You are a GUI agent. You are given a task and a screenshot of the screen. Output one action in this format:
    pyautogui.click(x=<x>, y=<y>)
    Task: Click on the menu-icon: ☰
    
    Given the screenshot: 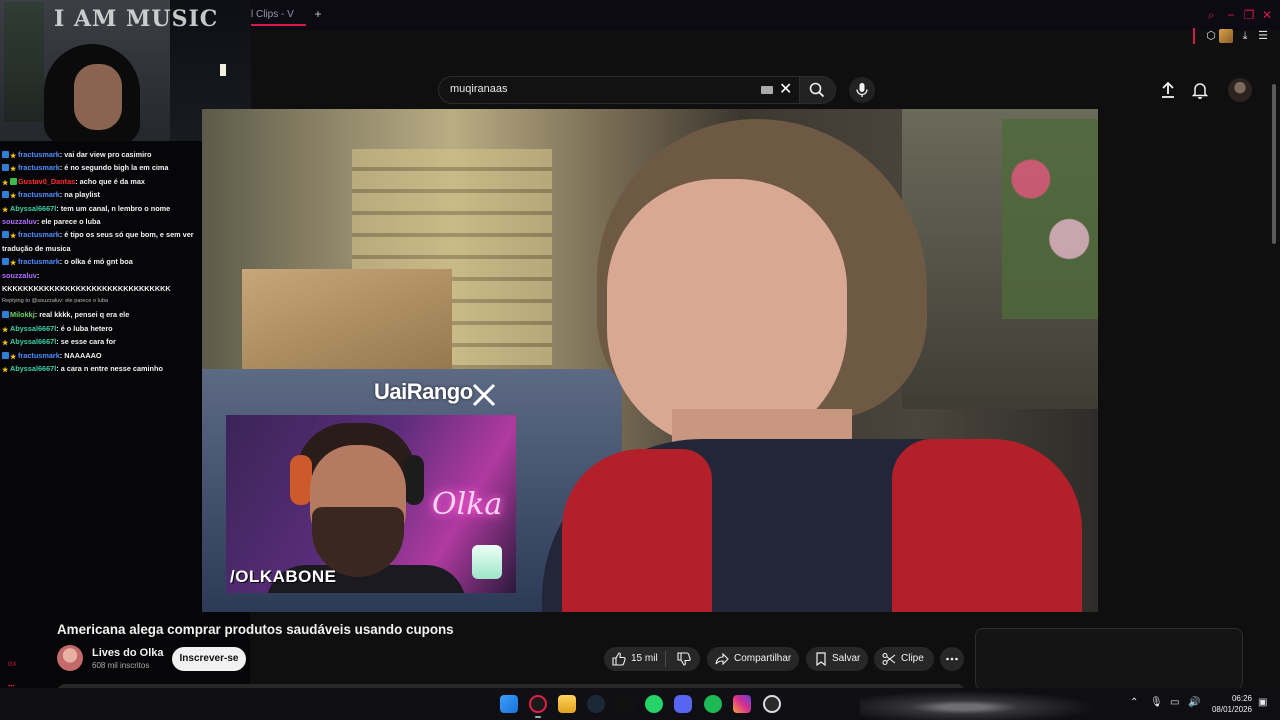 What is the action you would take?
    pyautogui.click(x=1263, y=36)
    